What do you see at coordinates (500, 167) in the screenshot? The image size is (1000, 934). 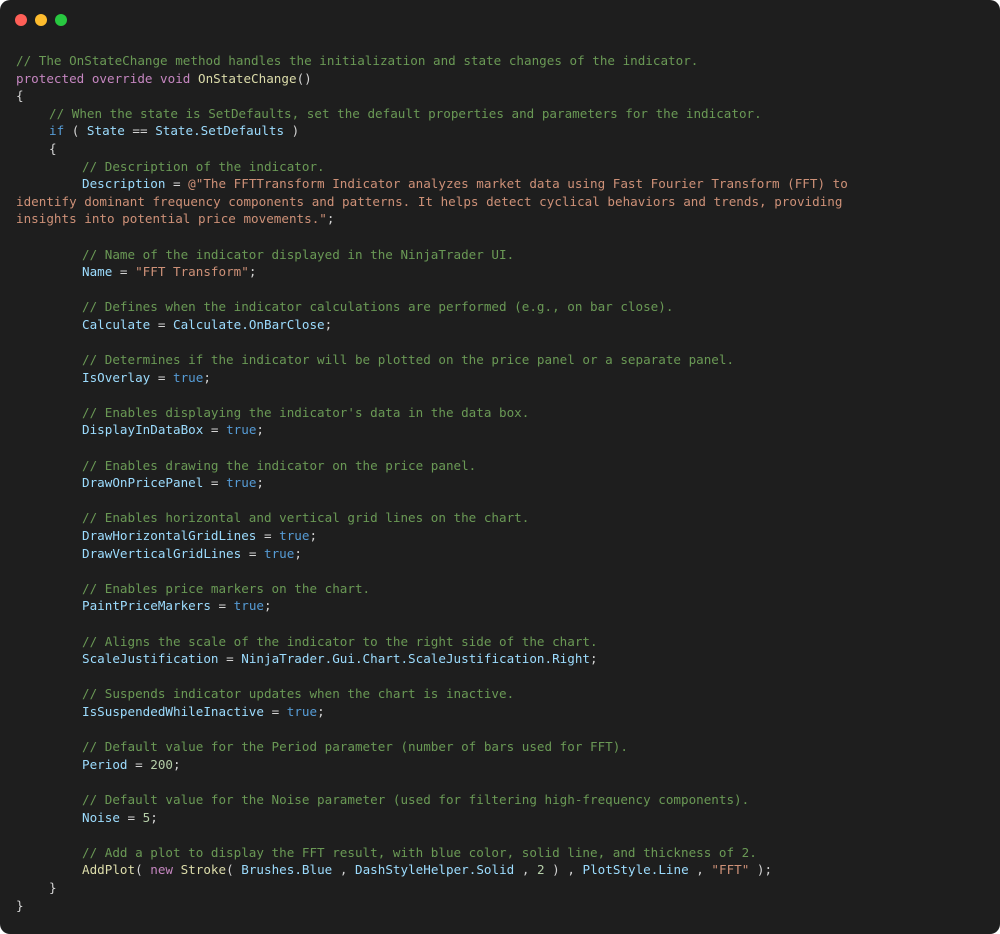 I see `code-line: // Description of the indicator.` at bounding box center [500, 167].